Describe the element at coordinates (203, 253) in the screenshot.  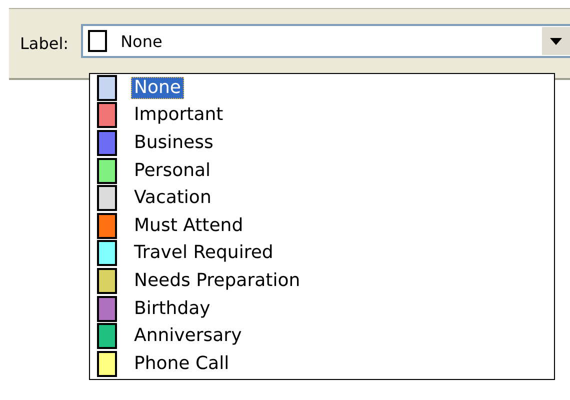
I see `dropdown-option: Travel Required` at that location.